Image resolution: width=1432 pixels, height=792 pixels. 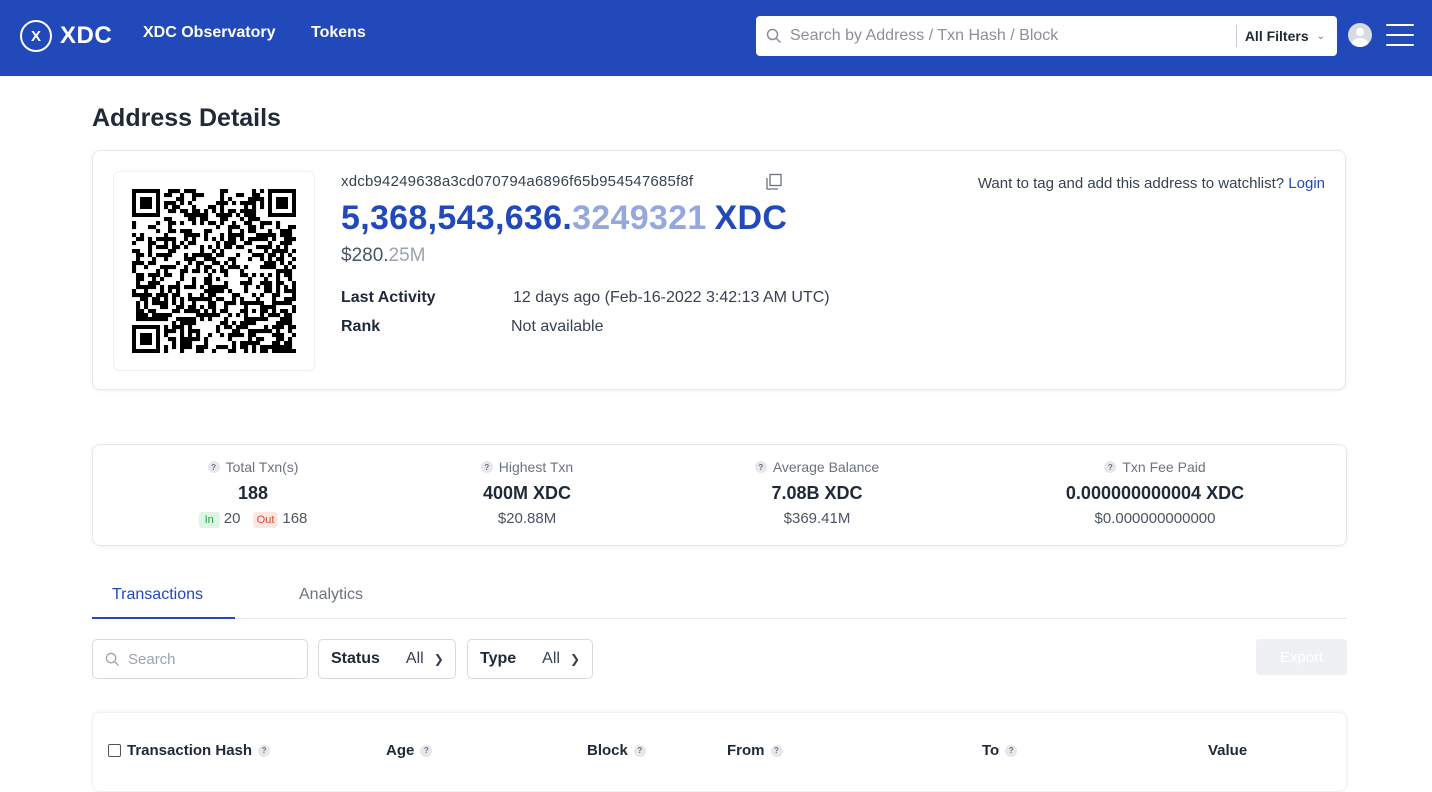 What do you see at coordinates (774, 182) in the screenshot?
I see `copy-icon` at bounding box center [774, 182].